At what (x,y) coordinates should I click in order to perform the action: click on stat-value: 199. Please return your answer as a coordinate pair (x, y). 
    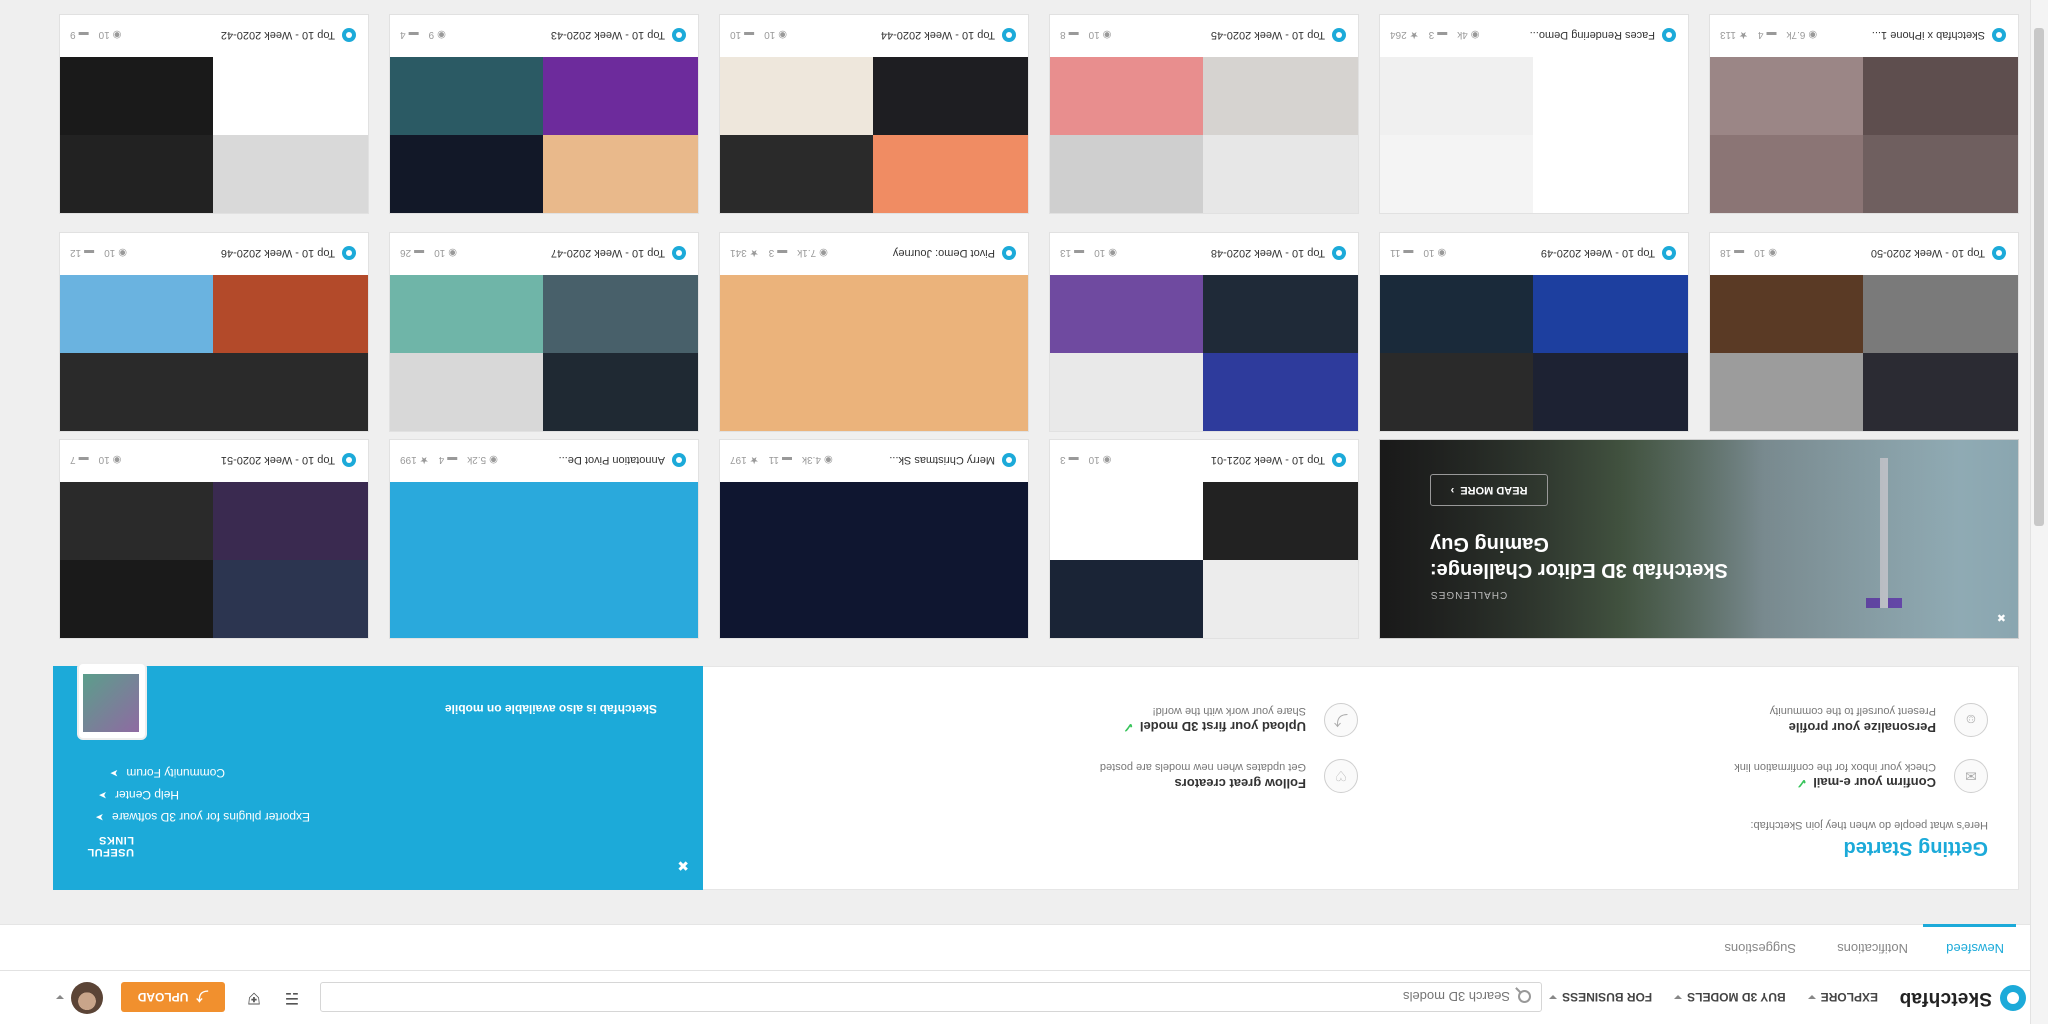
    Looking at the image, I should click on (408, 460).